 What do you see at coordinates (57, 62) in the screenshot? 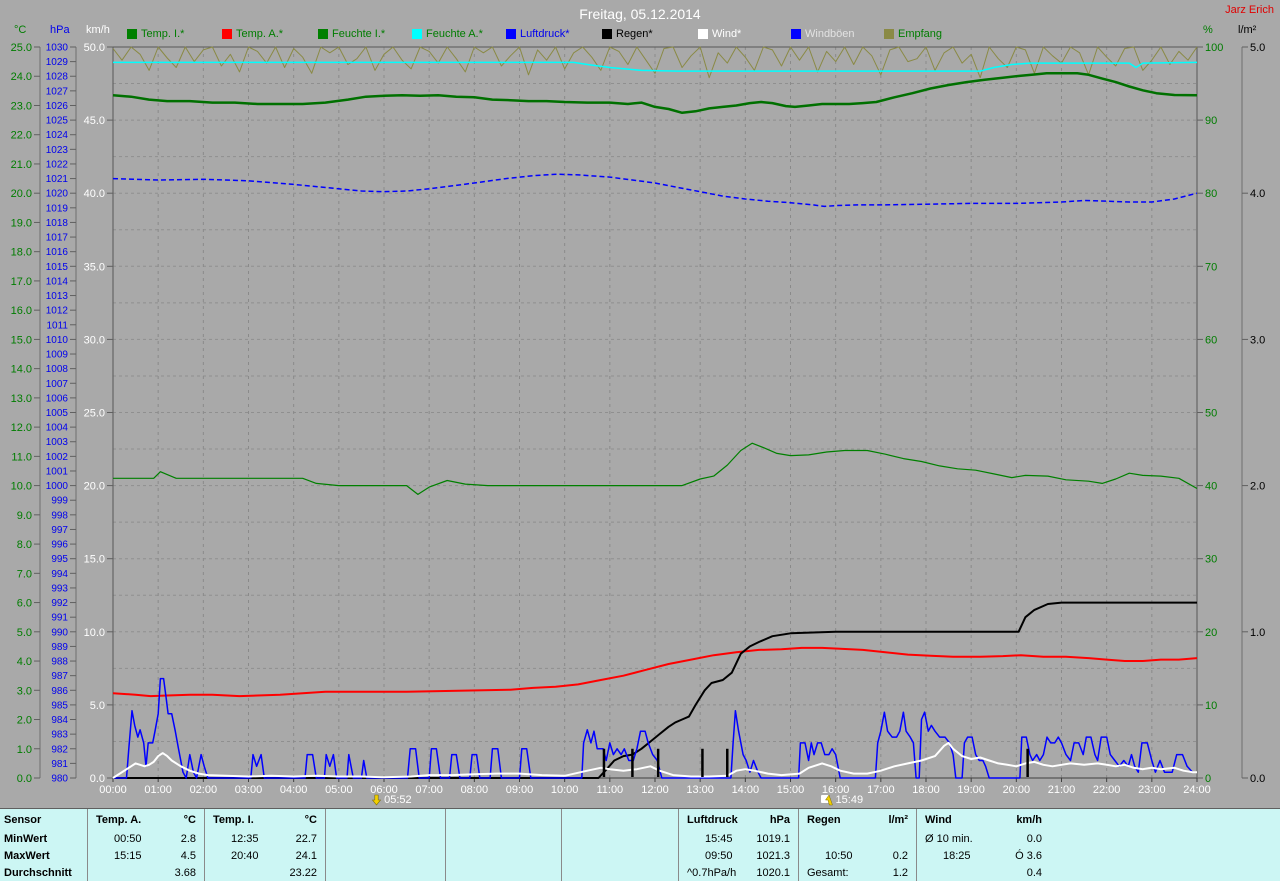
I see `svg-text: 1029` at bounding box center [57, 62].